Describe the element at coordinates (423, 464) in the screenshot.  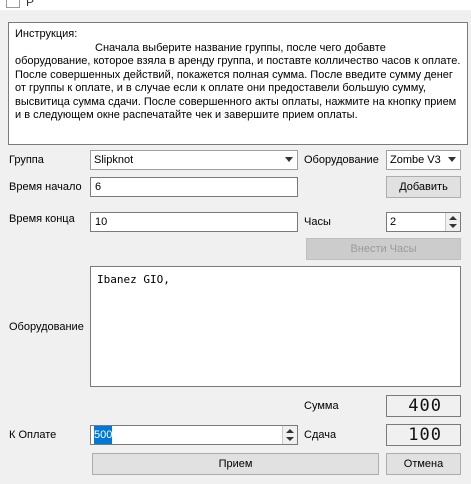
I see `cancel-button: Отмена` at that location.